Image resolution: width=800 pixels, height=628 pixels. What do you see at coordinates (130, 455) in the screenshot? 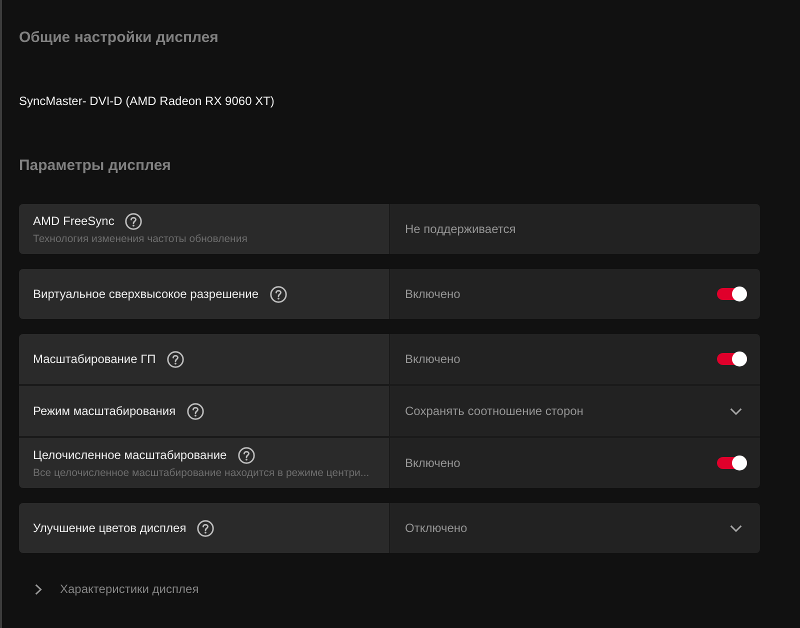
I see `setting-label: Целочисленное масштабирование` at bounding box center [130, 455].